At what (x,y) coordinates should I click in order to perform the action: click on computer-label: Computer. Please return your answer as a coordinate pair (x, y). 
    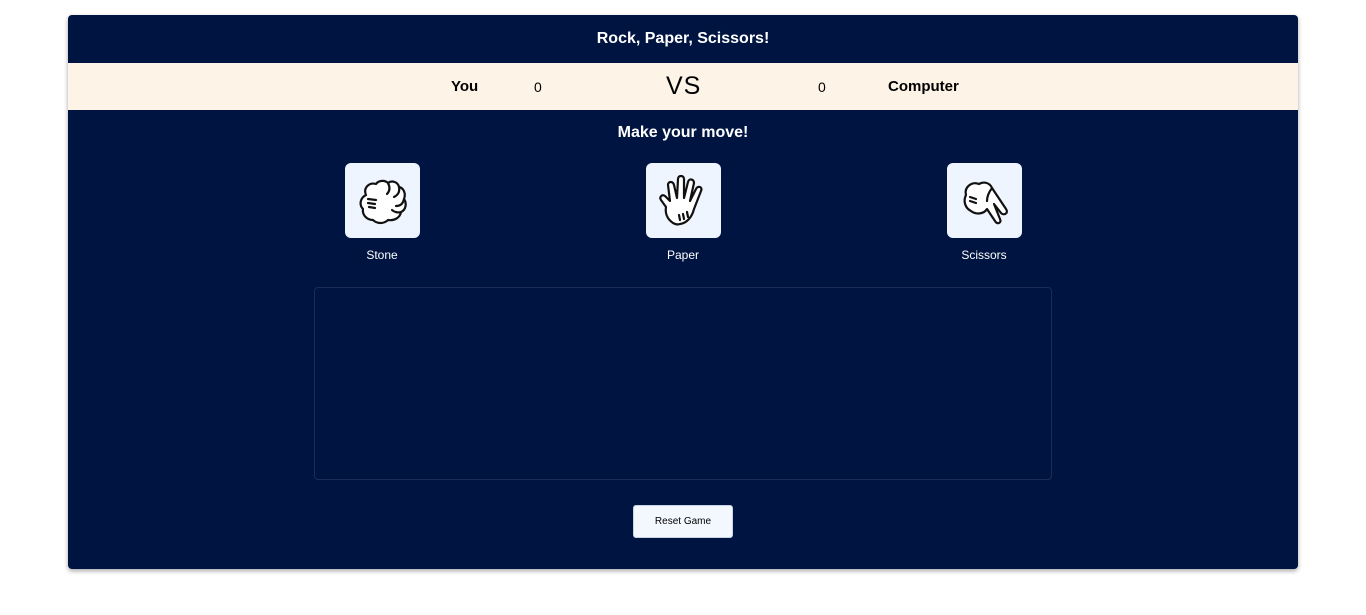
    Looking at the image, I should click on (923, 86).